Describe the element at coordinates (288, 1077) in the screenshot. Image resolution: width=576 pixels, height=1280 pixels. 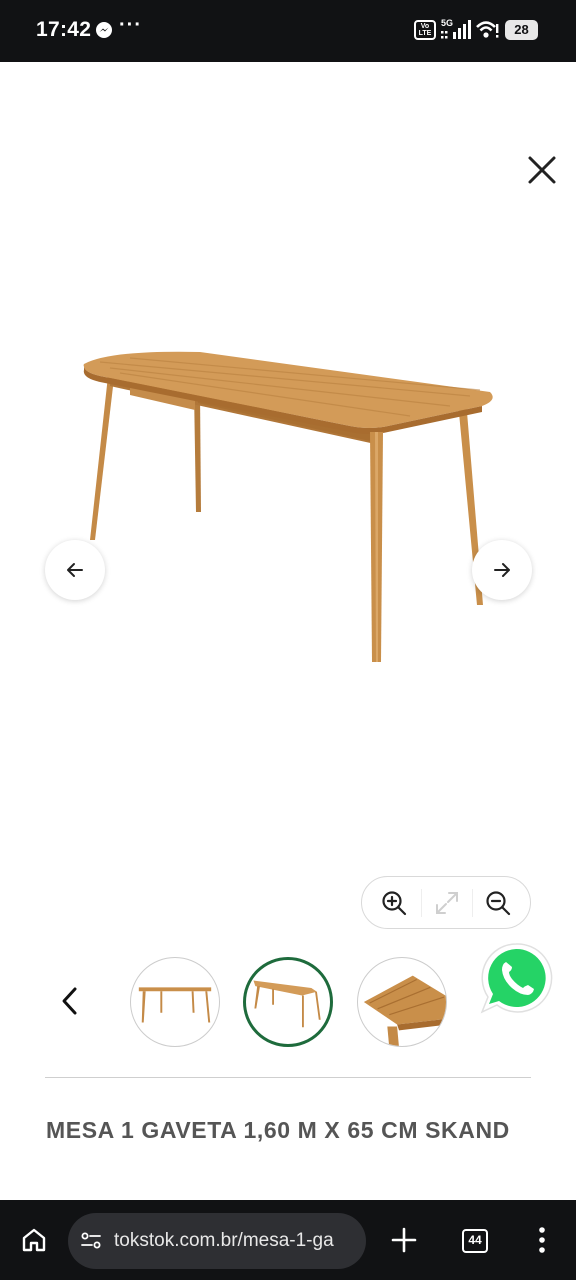
I see `divider` at that location.